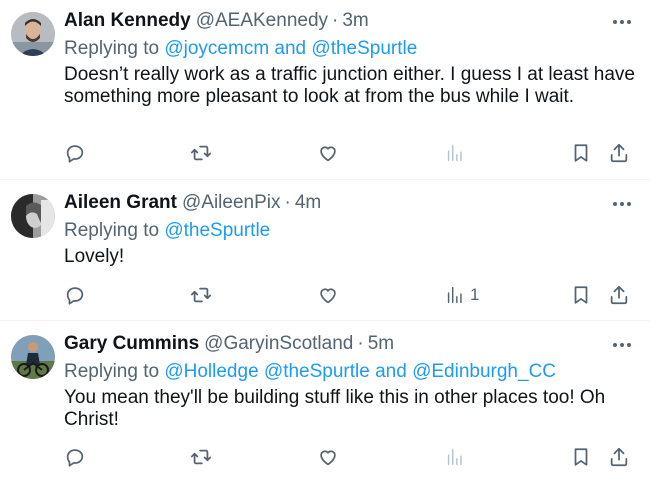 The height and width of the screenshot is (489, 650). Describe the element at coordinates (131, 344) in the screenshot. I see `author-name: Gary Cummins` at that location.